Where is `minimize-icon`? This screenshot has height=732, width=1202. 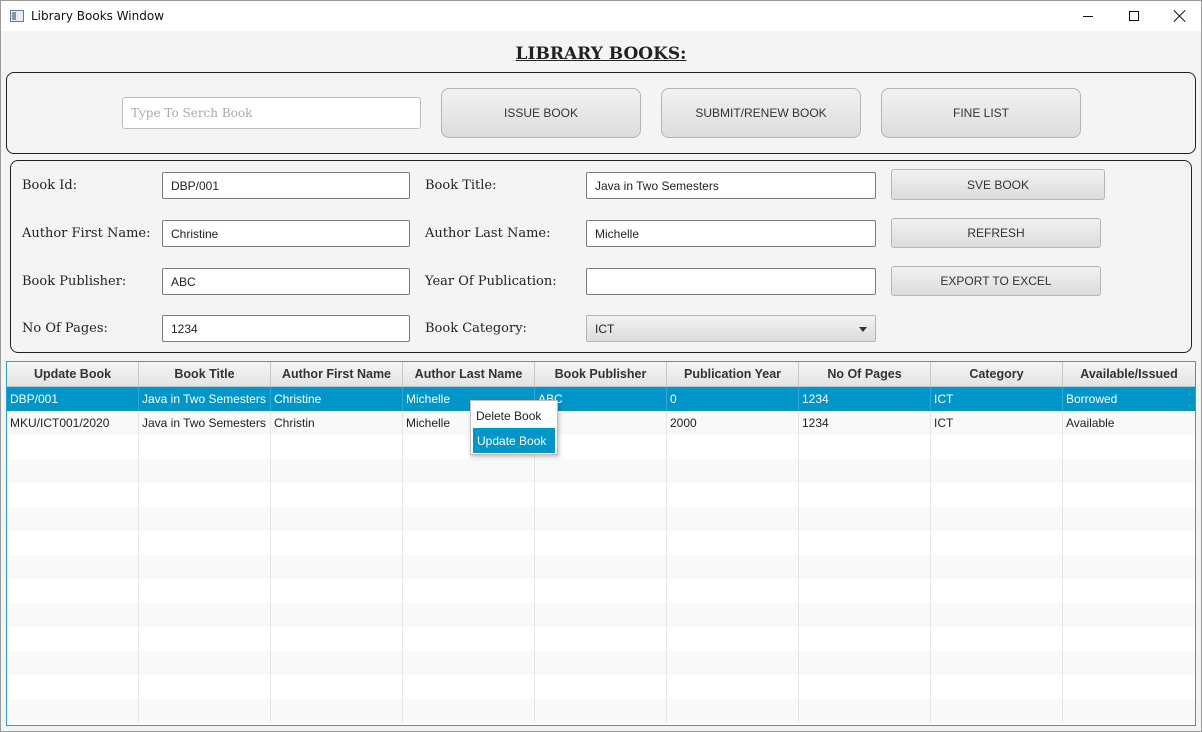
minimize-icon is located at coordinates (1088, 16).